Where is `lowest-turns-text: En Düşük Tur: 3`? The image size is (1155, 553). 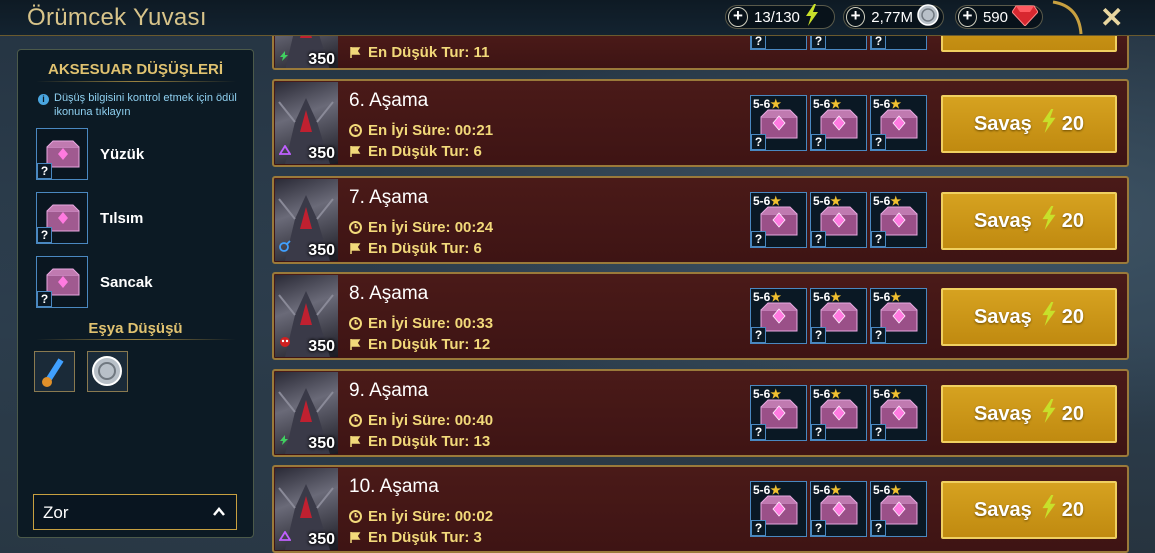
lowest-turns-text: En Düşük Tur: 3 is located at coordinates (425, 537).